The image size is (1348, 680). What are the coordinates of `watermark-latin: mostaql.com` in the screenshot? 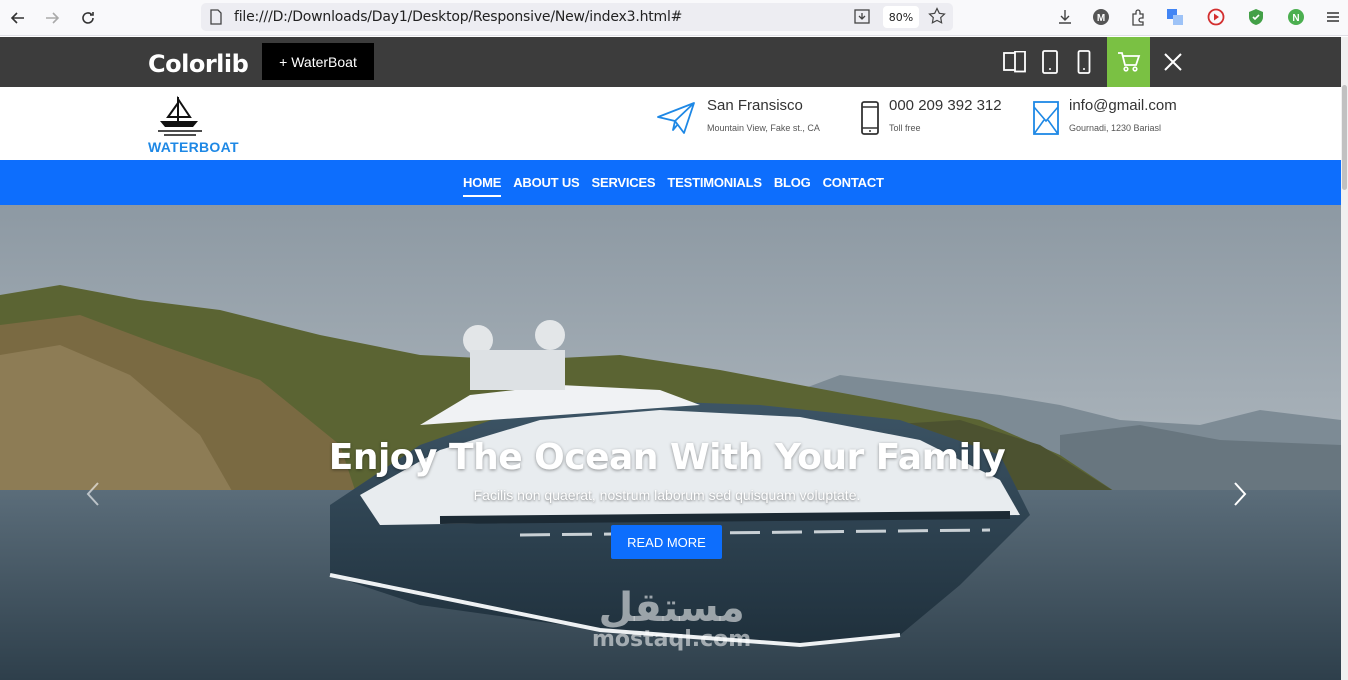 It's located at (672, 639).